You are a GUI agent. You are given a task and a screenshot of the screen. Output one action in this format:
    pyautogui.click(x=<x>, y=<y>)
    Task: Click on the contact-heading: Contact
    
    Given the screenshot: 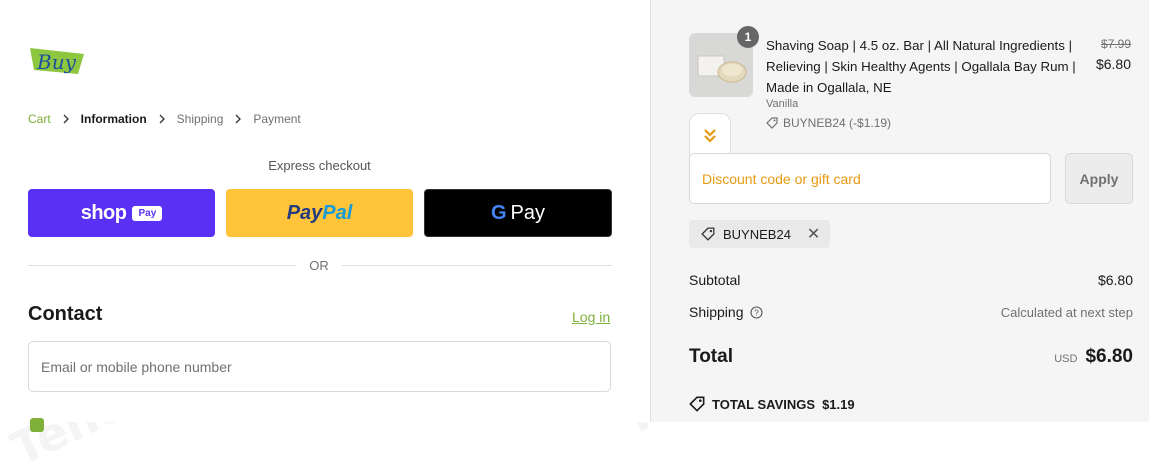 What is the action you would take?
    pyautogui.click(x=65, y=314)
    